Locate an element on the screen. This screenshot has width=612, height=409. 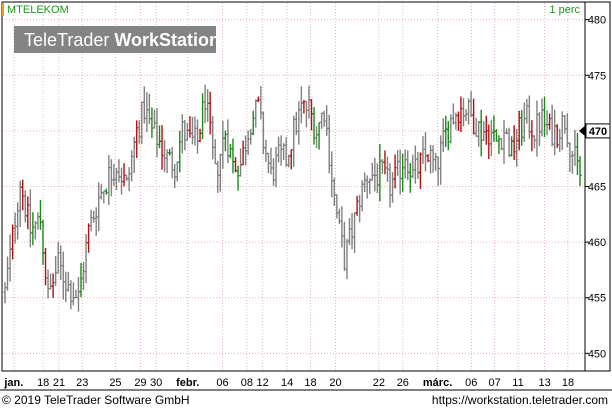
y-tick-label: 450 is located at coordinates (597, 354).